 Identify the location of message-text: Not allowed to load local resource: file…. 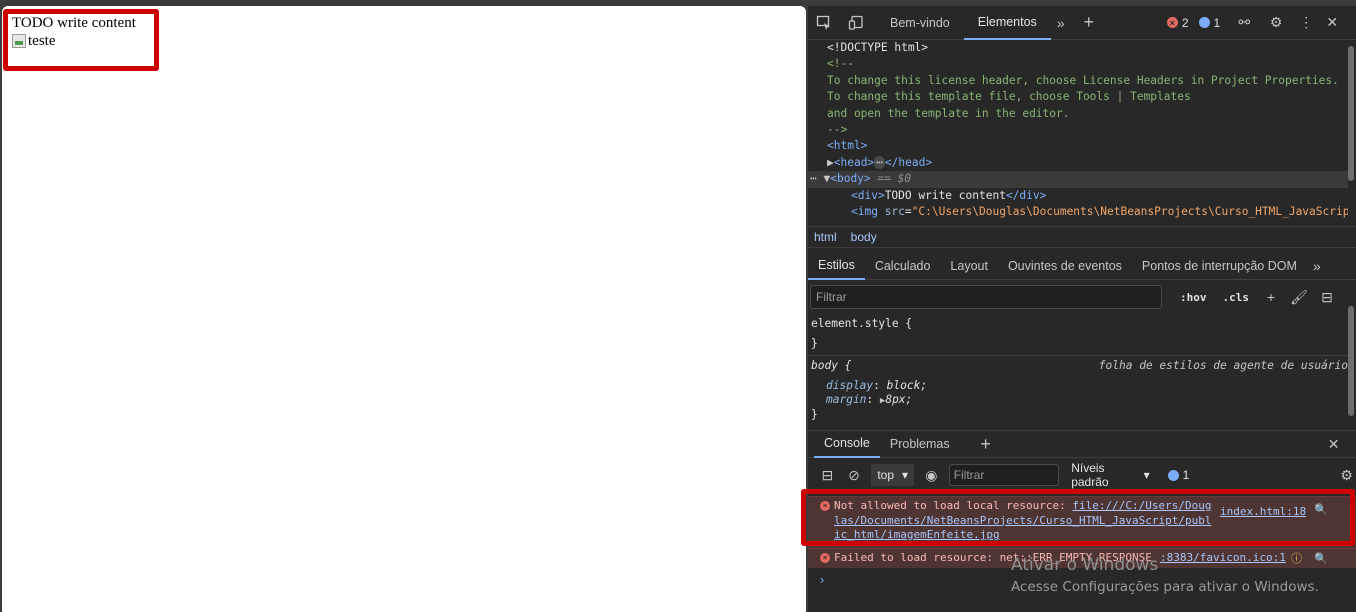
(1024, 521).